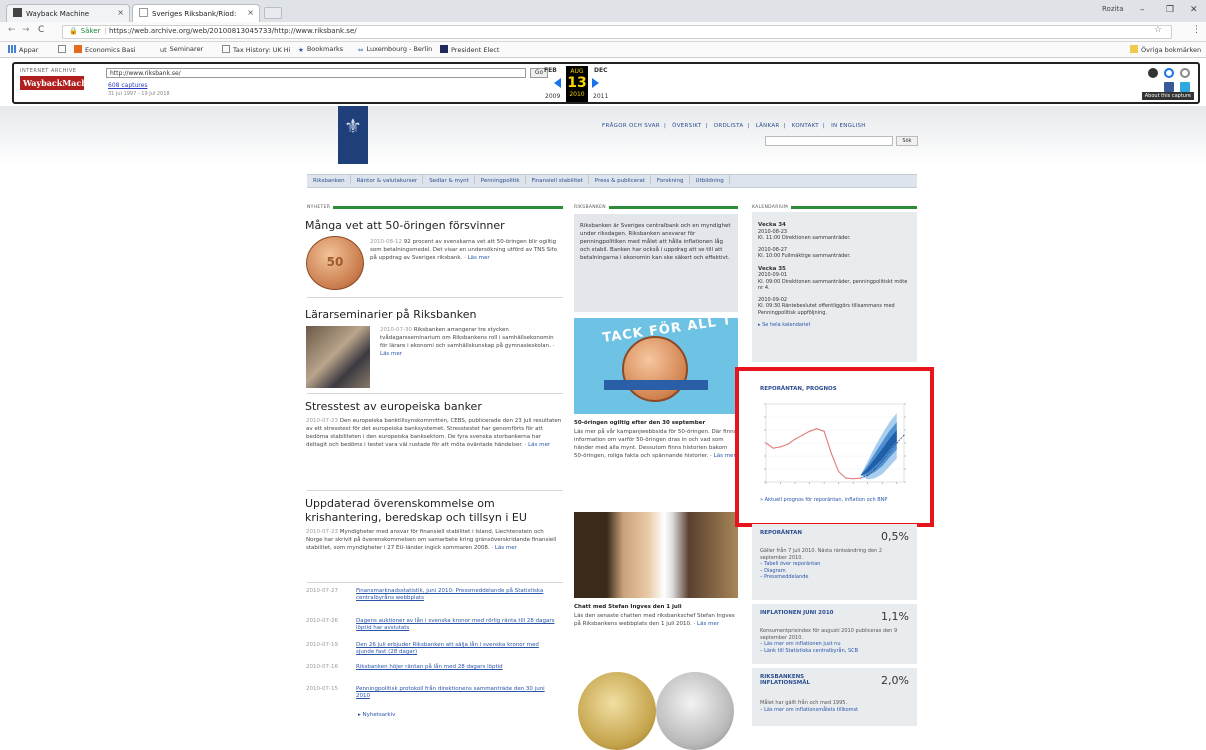  Describe the element at coordinates (500, 179) in the screenshot. I see `nav-monetary-policy: Penningpolitik` at that location.